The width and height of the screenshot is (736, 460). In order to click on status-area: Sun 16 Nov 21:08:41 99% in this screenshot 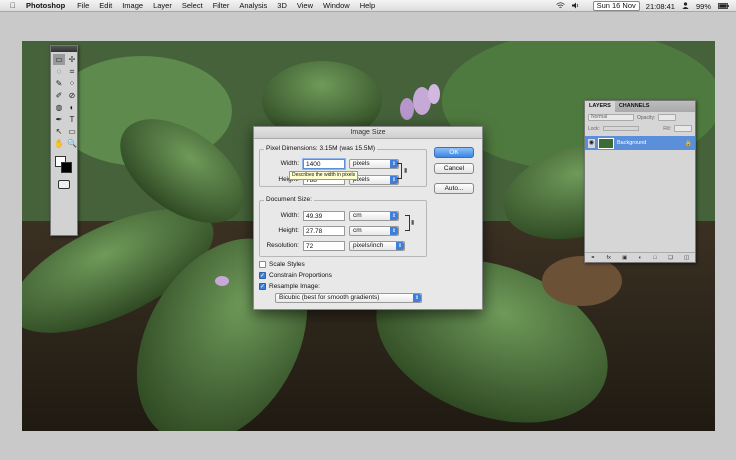, I will do `click(645, 6)`.